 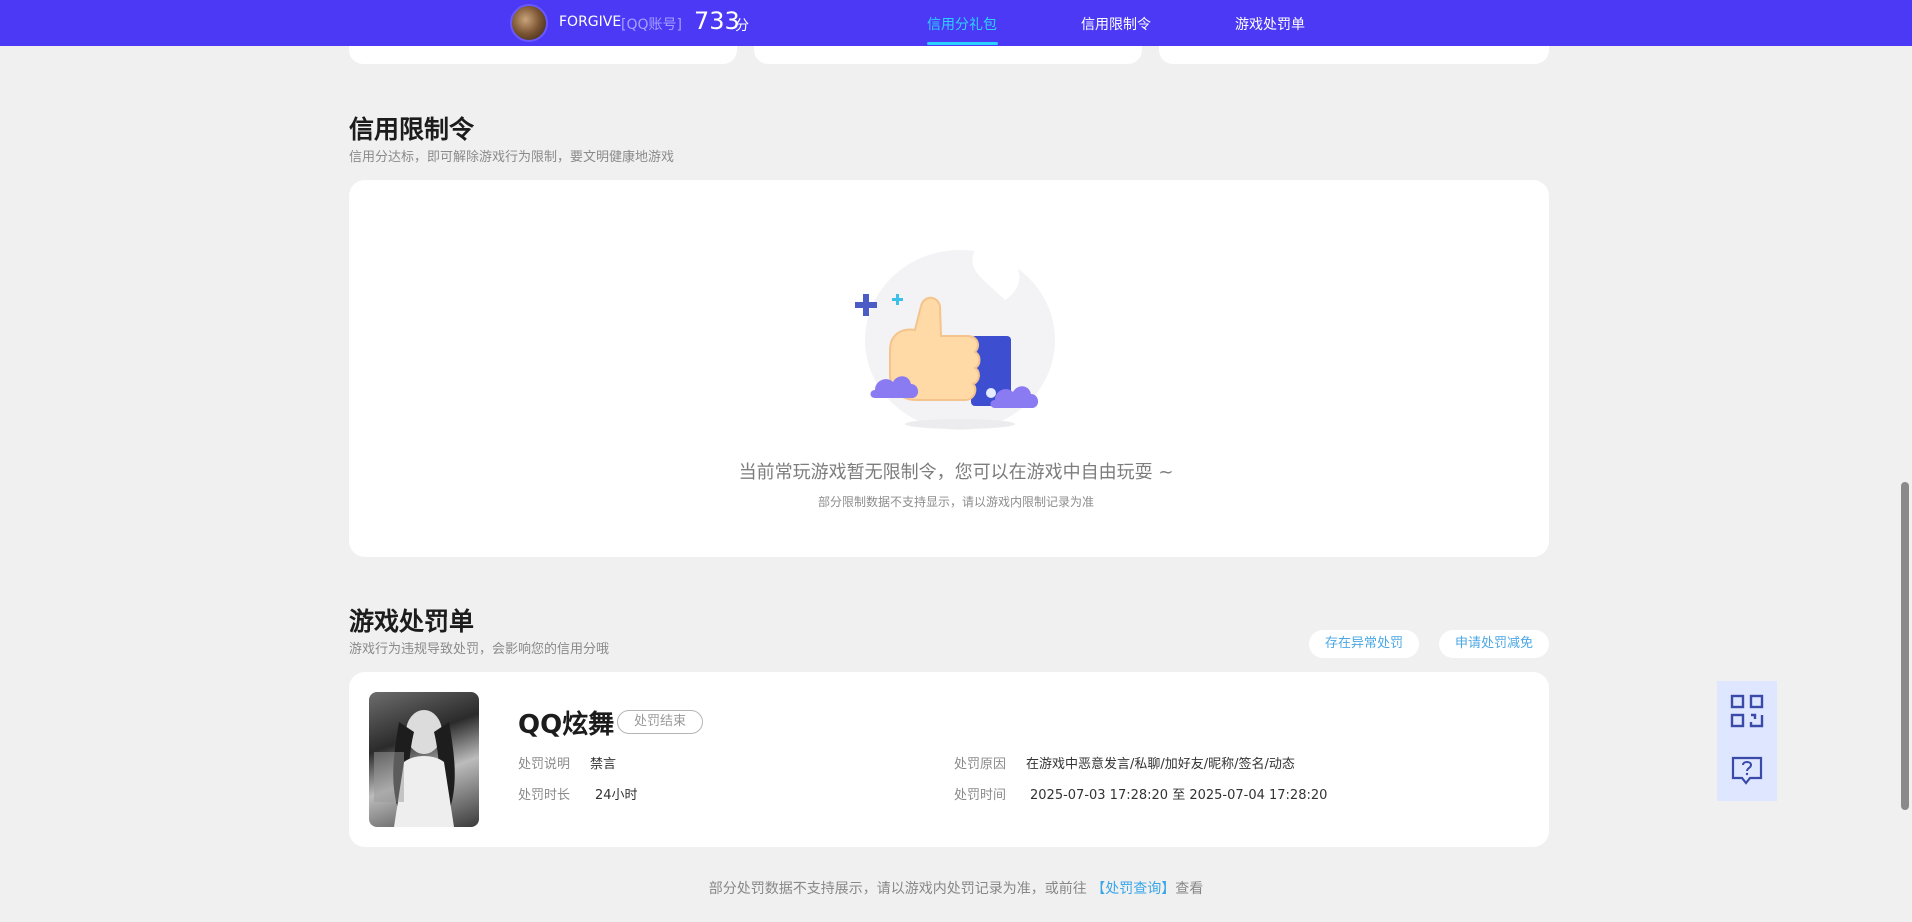 What do you see at coordinates (980, 764) in the screenshot?
I see `penalty-reason-label: 处罚原因` at bounding box center [980, 764].